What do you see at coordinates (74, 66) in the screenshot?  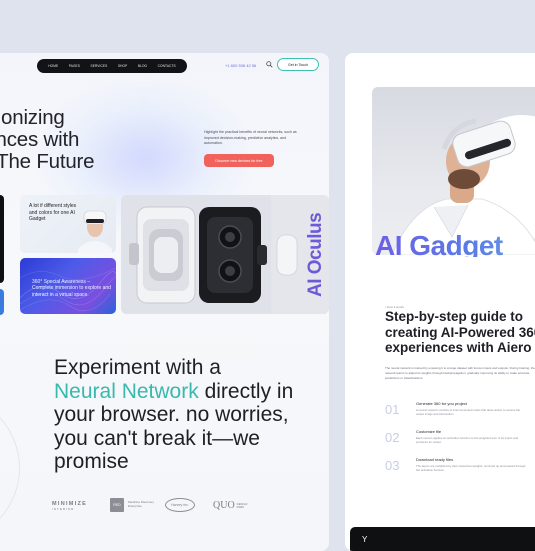 I see `nav-item-pages: PAGES` at bounding box center [74, 66].